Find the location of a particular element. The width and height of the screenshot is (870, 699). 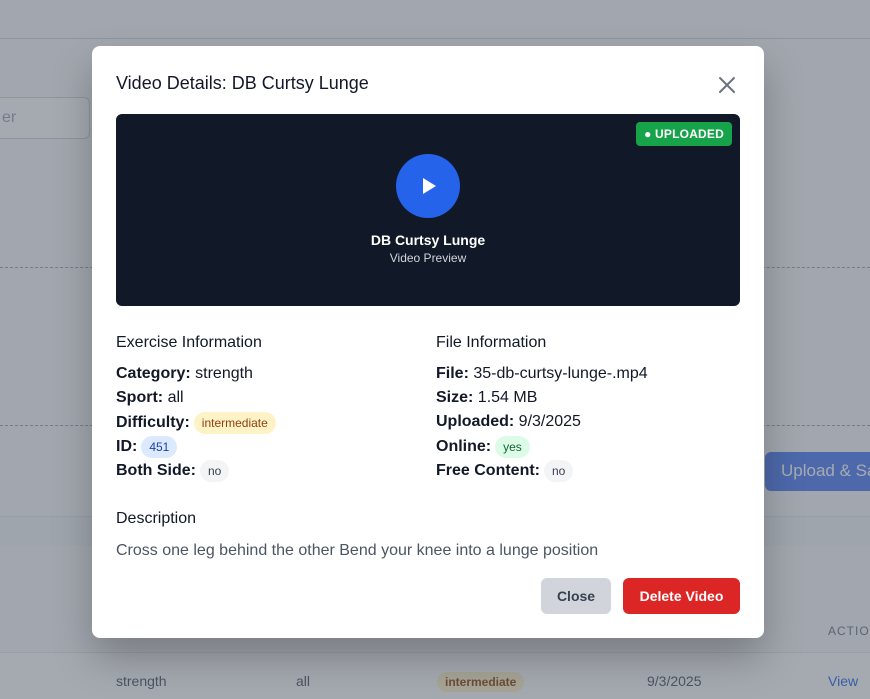

category-line: Category: strength is located at coordinates (184, 376).